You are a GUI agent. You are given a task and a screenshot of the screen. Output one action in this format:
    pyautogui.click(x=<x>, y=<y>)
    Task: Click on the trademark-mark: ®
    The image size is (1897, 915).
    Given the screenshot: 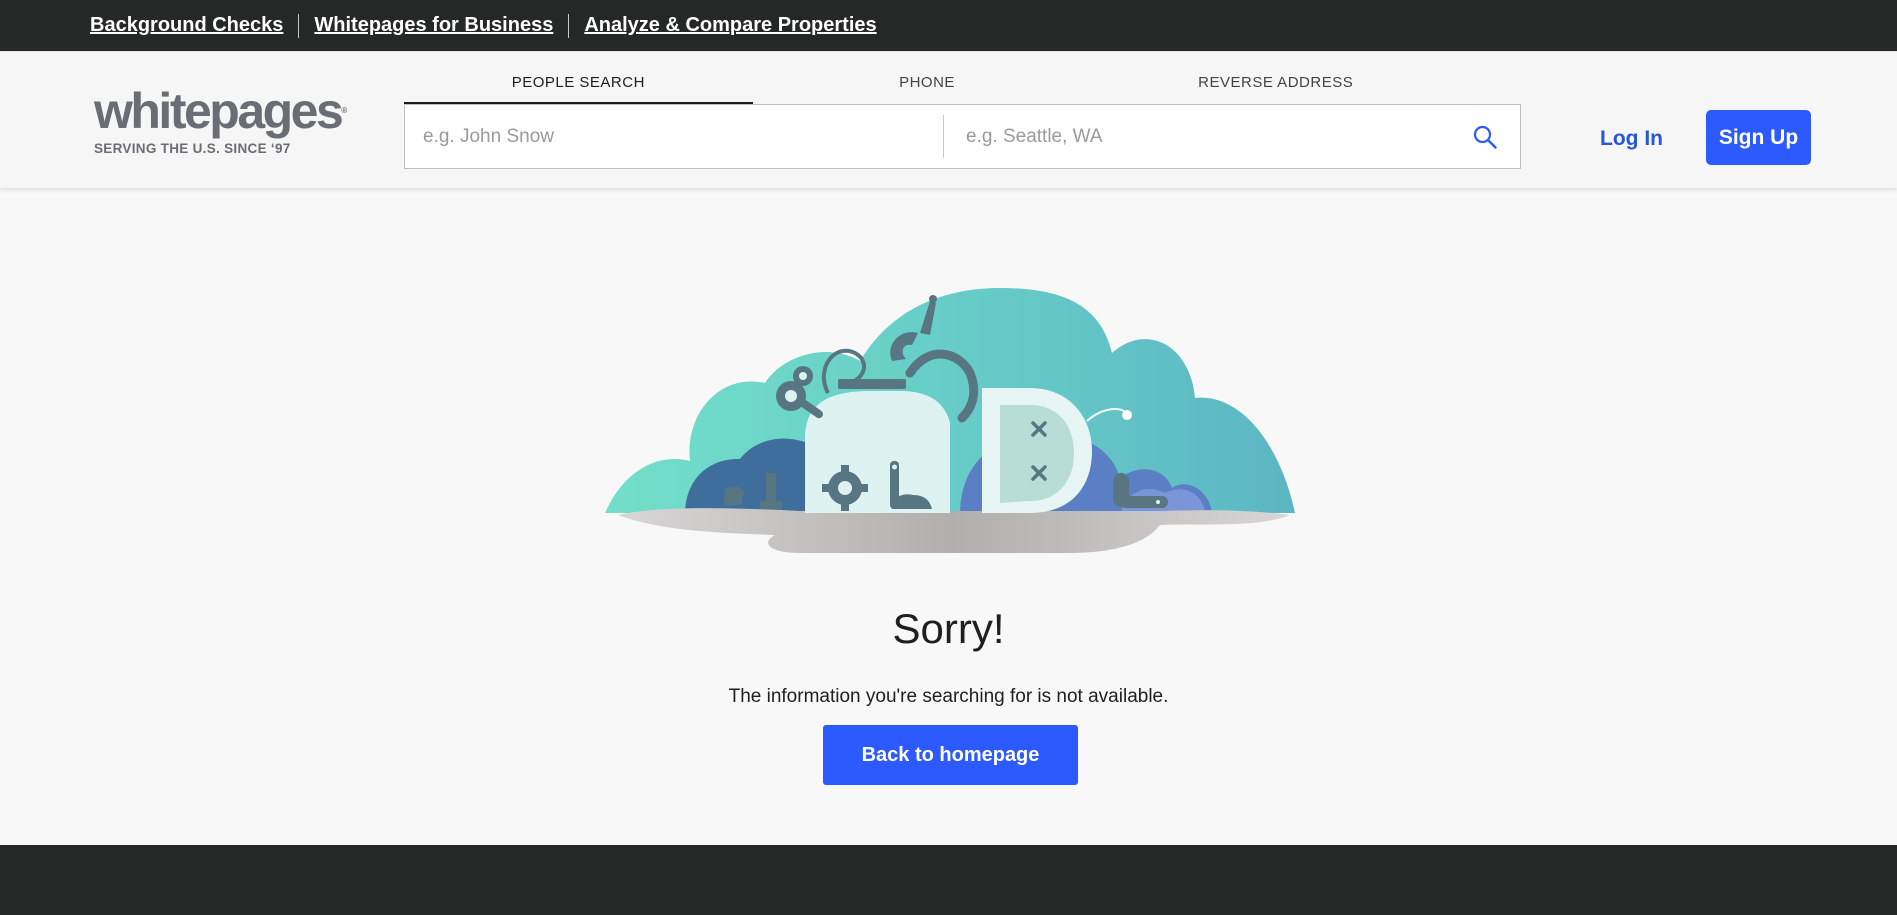 What is the action you would take?
    pyautogui.click(x=344, y=110)
    